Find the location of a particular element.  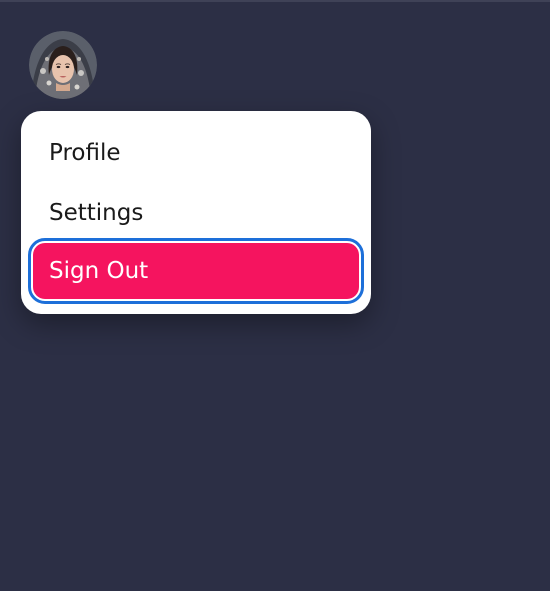

menu-item-settings: Settings is located at coordinates (196, 213).